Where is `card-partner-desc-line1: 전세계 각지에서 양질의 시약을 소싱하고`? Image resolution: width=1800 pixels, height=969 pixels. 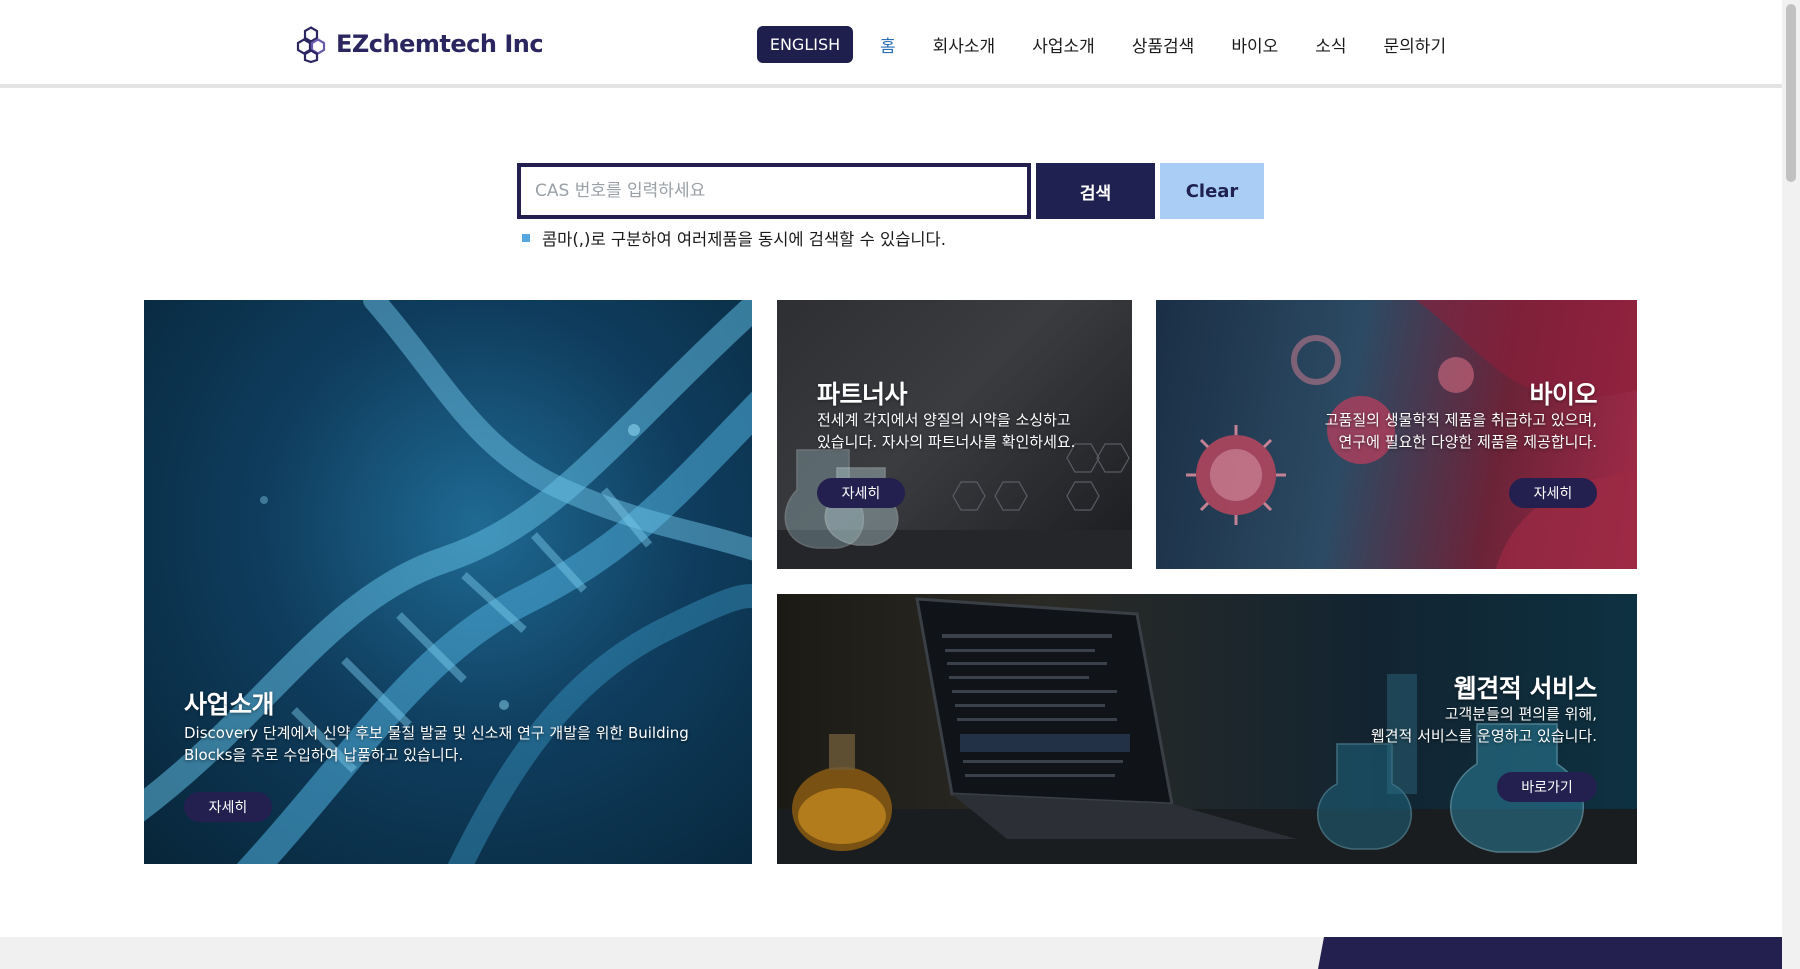 card-partner-desc-line1: 전세계 각지에서 양질의 시약을 소싱하고 is located at coordinates (944, 420).